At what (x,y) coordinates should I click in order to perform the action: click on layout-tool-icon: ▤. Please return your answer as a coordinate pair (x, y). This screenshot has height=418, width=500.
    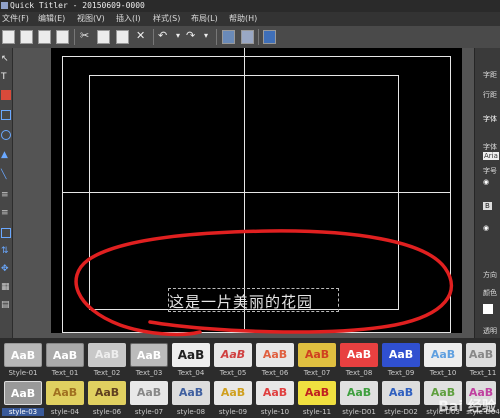
    Looking at the image, I should click on (6, 305).